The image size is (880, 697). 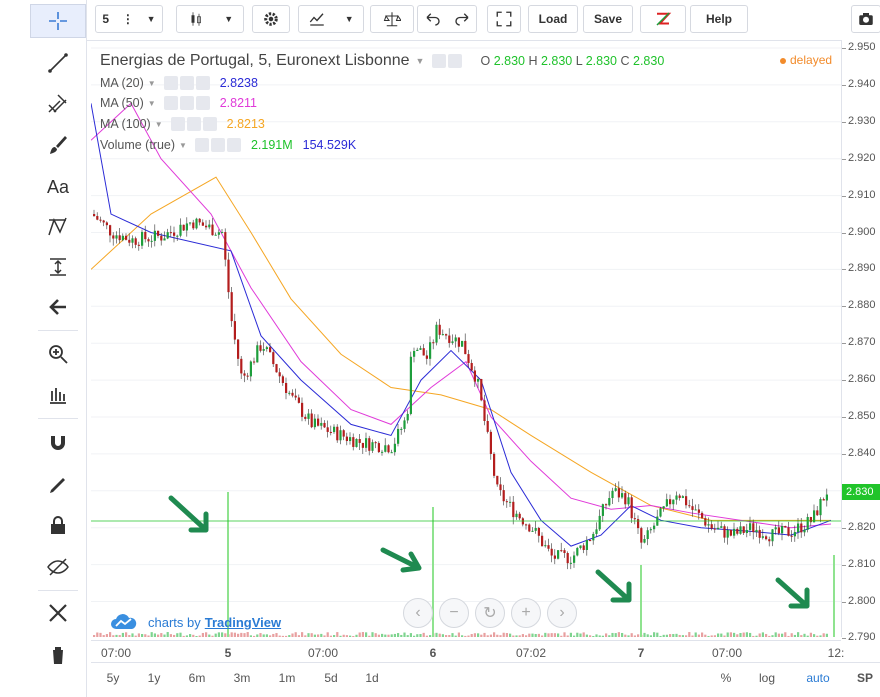 What do you see at coordinates (767, 678) in the screenshot?
I see `log-toggle: log` at bounding box center [767, 678].